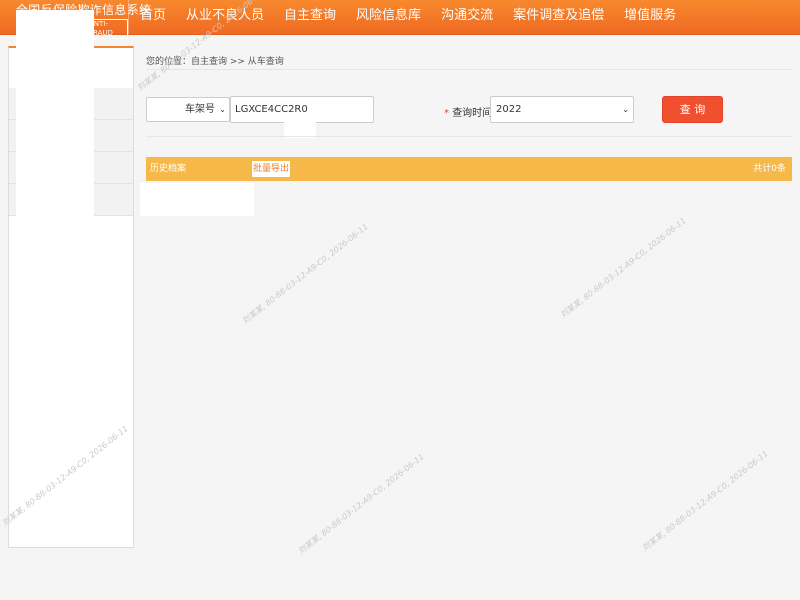  What do you see at coordinates (470, 111) in the screenshot?
I see `query-time-label: * 查询时间:` at bounding box center [470, 111].